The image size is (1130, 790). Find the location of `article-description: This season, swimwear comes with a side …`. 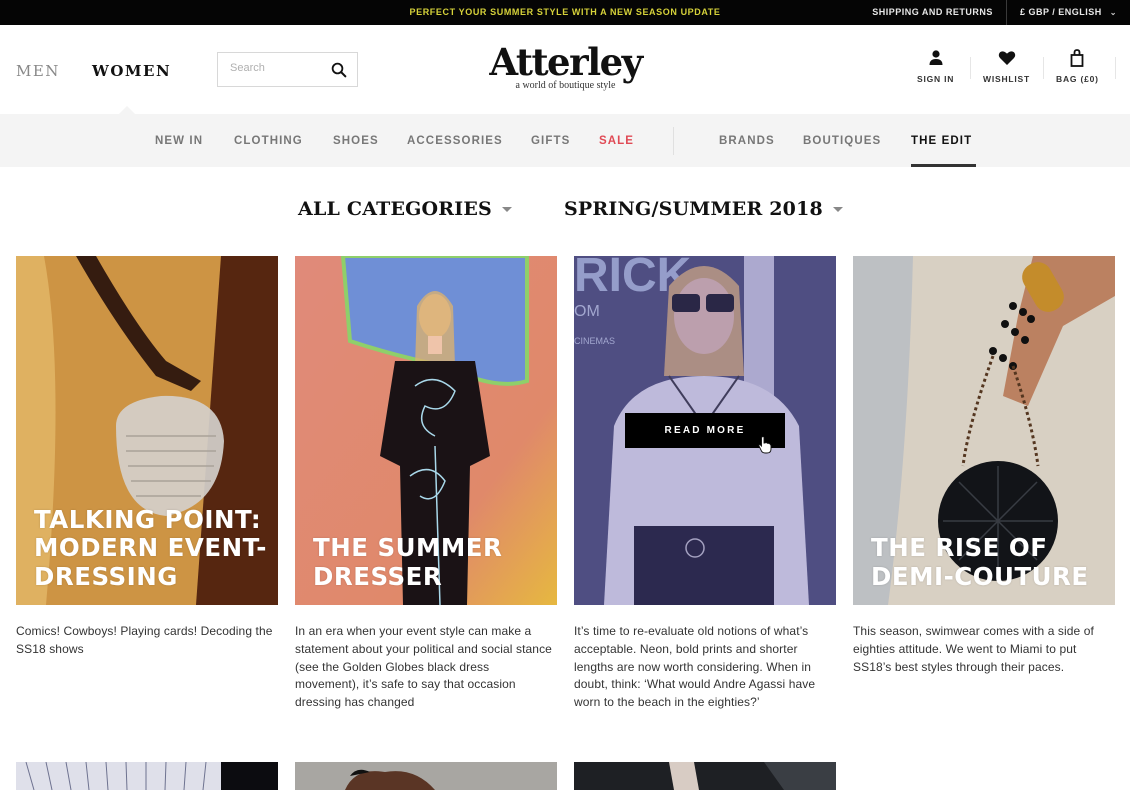

article-description: This season, swimwear comes with a side … is located at coordinates (973, 649).